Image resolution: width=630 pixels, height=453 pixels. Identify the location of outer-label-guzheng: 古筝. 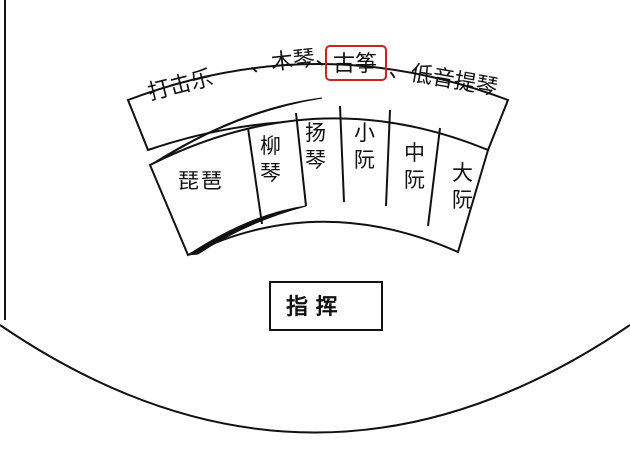
(355, 64).